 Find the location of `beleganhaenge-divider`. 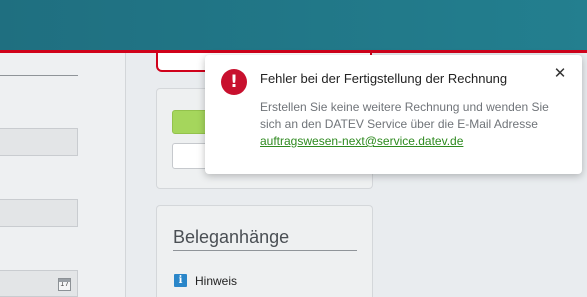

beleganhaenge-divider is located at coordinates (265, 250).